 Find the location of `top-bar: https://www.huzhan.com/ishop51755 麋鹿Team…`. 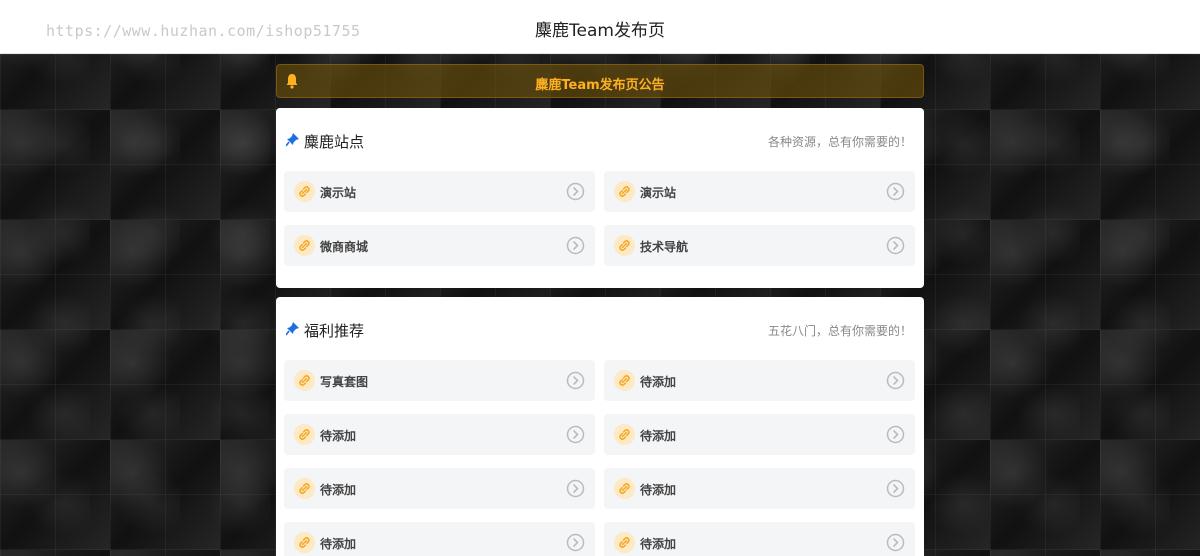

top-bar: https://www.huzhan.com/ishop51755 麋鹿Team… is located at coordinates (600, 27).